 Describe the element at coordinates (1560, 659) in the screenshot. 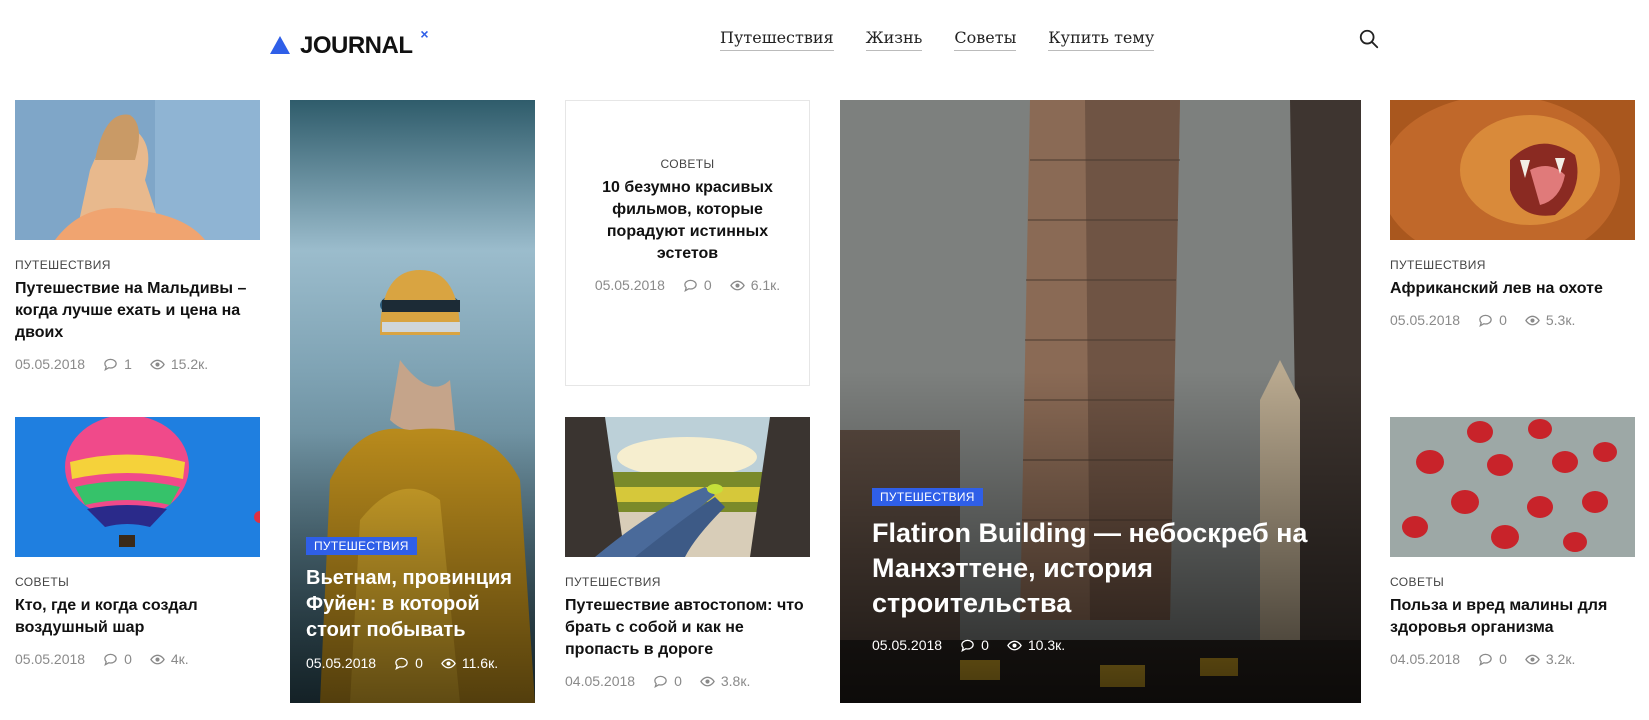

I see `views-value: 3.2к.` at that location.